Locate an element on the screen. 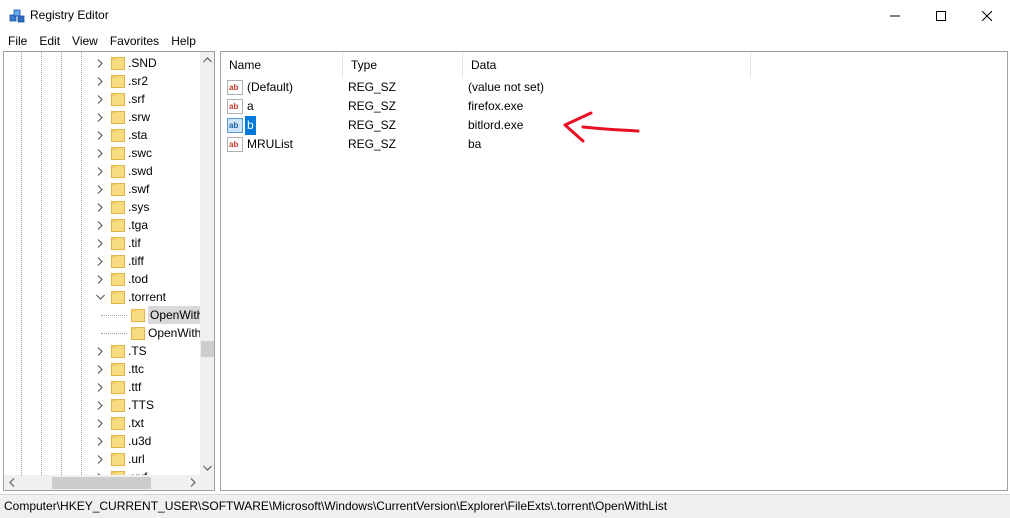  tree-item: .torrent is located at coordinates (102, 297).